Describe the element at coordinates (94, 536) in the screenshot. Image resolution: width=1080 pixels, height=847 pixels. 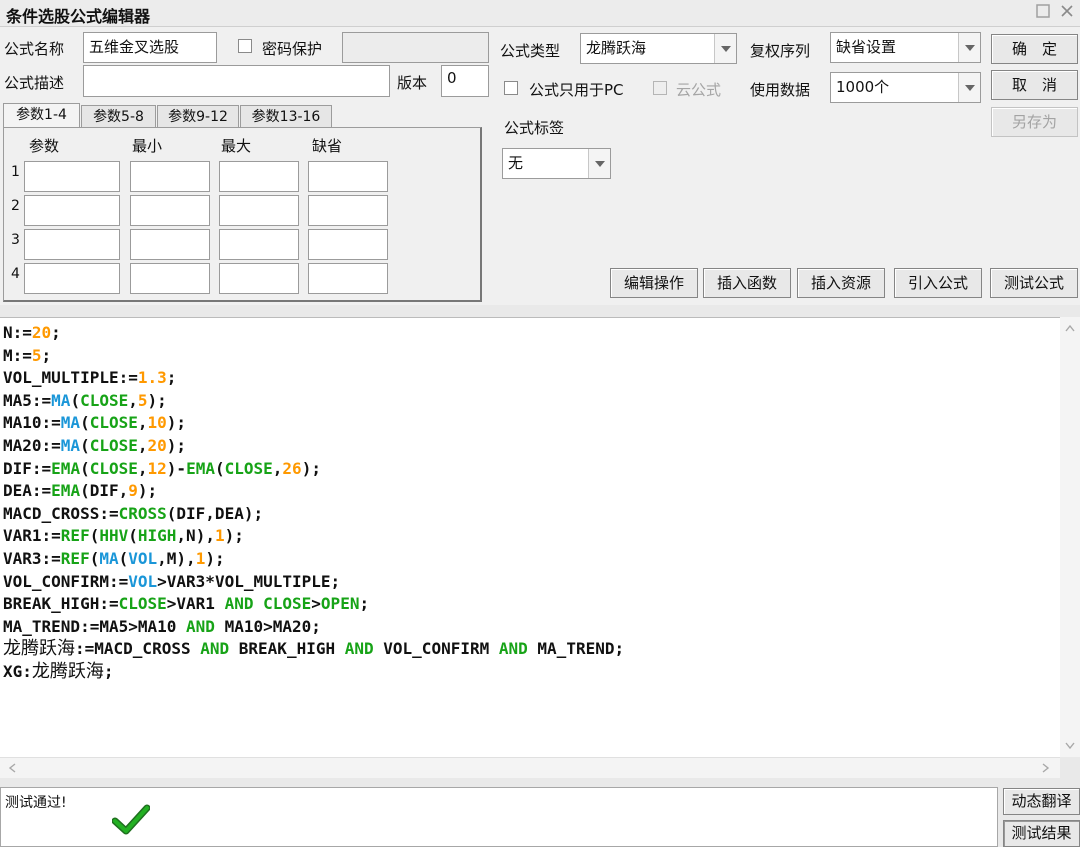
I see `code-token: (` at that location.